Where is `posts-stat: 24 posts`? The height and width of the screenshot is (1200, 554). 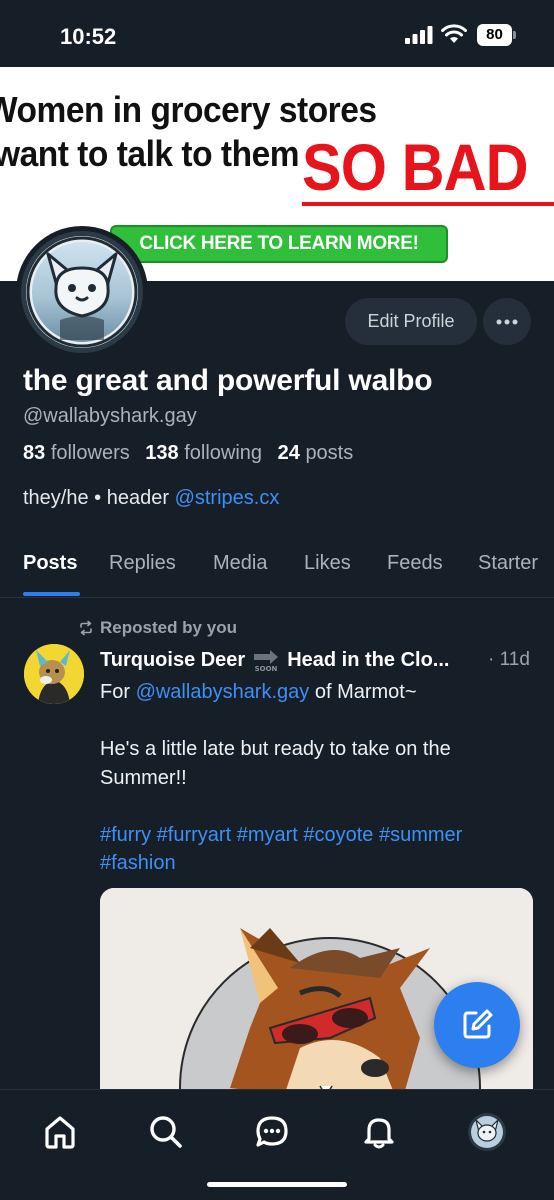 posts-stat: 24 posts is located at coordinates (316, 453).